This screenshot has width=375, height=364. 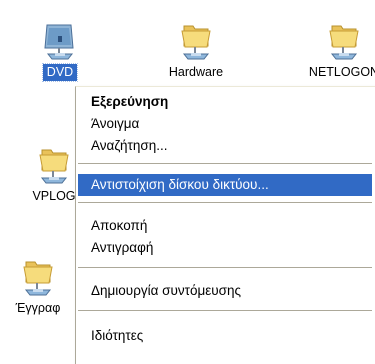 I want to click on menu-item-explore: Εξερεύνηση, so click(x=225, y=102).